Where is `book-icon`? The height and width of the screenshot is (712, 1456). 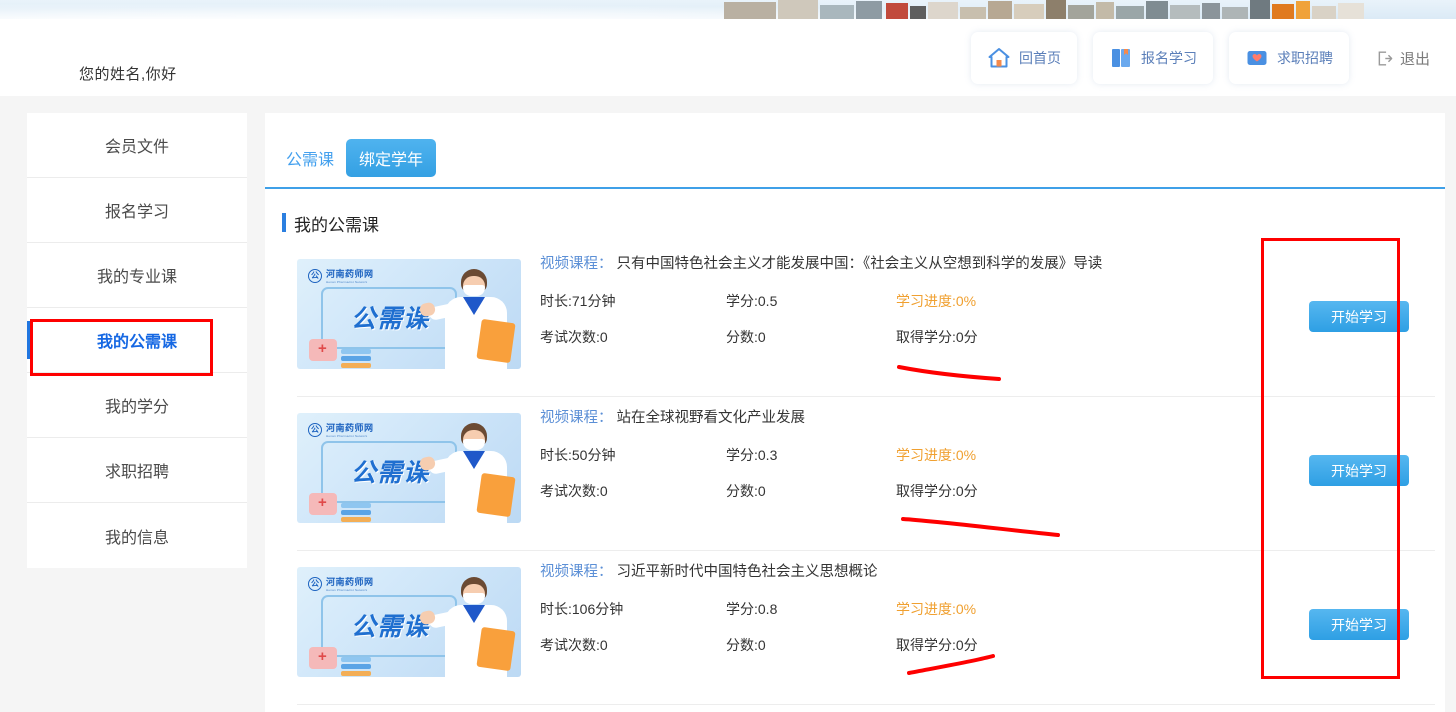 book-icon is located at coordinates (1120, 58).